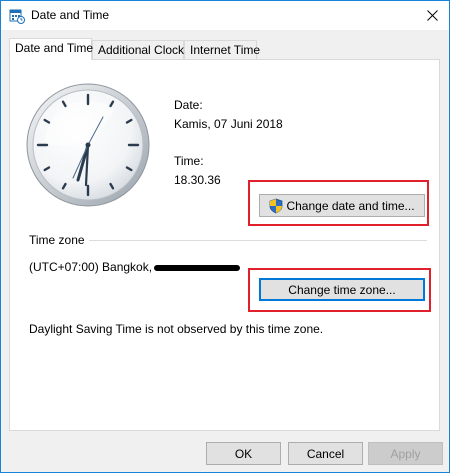 This screenshot has height=473, width=450. Describe the element at coordinates (188, 105) in the screenshot. I see `date-label: Date:` at that location.